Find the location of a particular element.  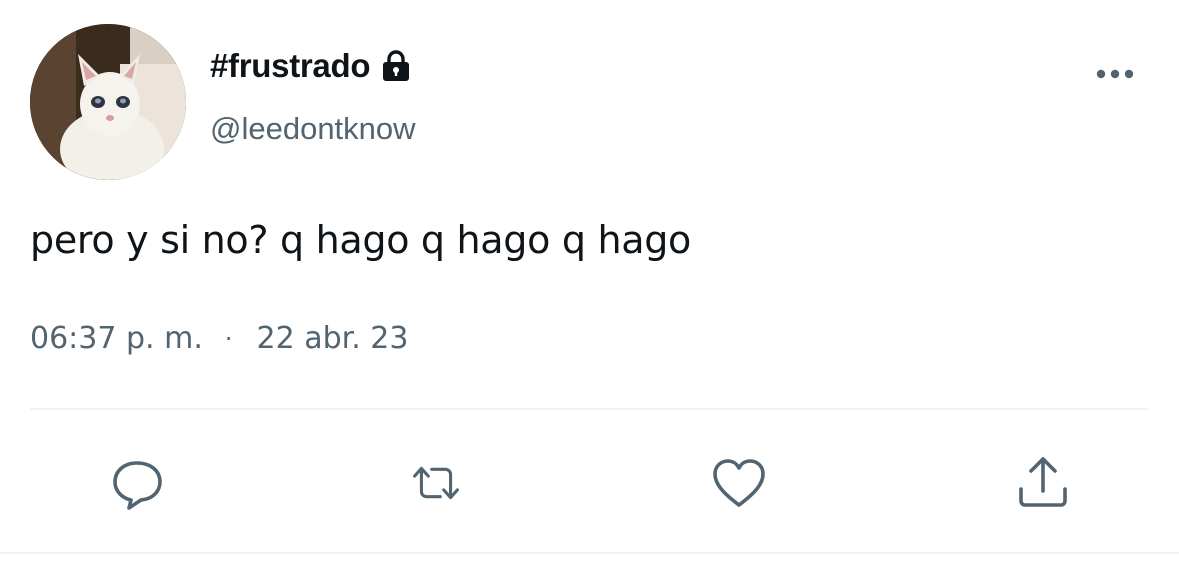

cat-avatar-image is located at coordinates (108, 102).